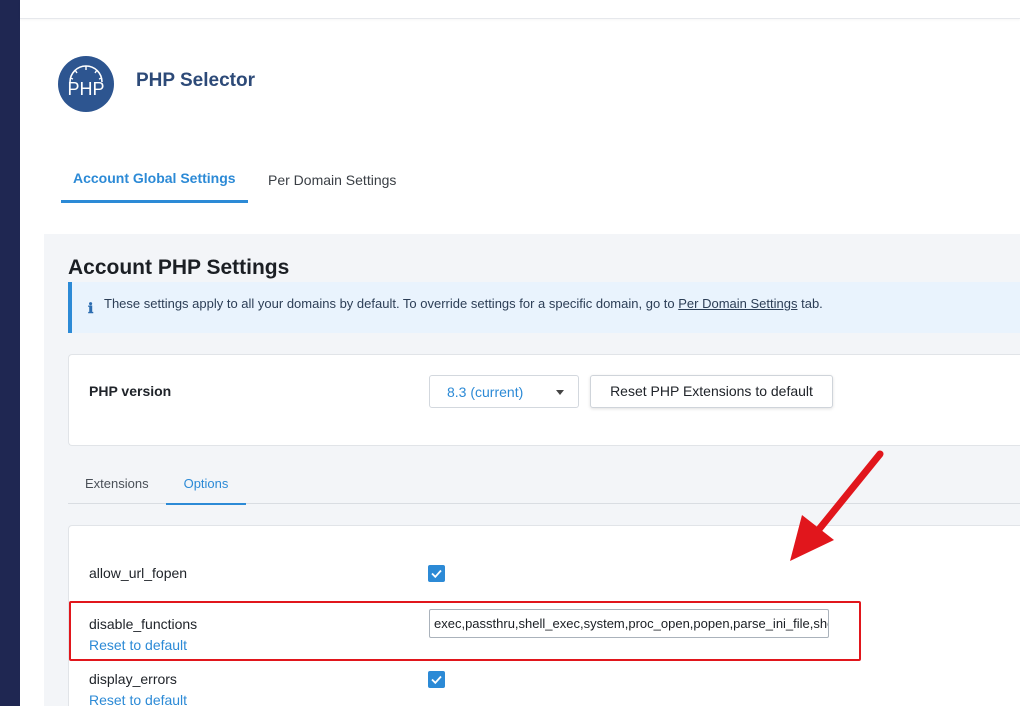 Image resolution: width=1020 pixels, height=708 pixels. I want to click on per-domain-settings-link: Per Domain Settings, so click(737, 303).